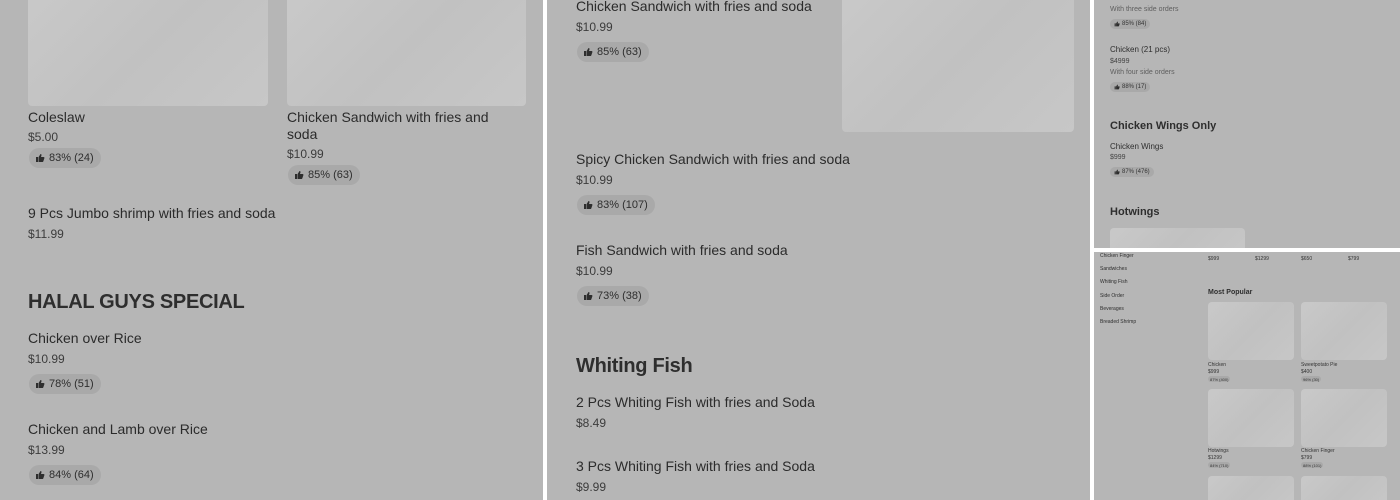  I want to click on nav-item-whiting-fish: Whiting Fish, so click(1114, 282).